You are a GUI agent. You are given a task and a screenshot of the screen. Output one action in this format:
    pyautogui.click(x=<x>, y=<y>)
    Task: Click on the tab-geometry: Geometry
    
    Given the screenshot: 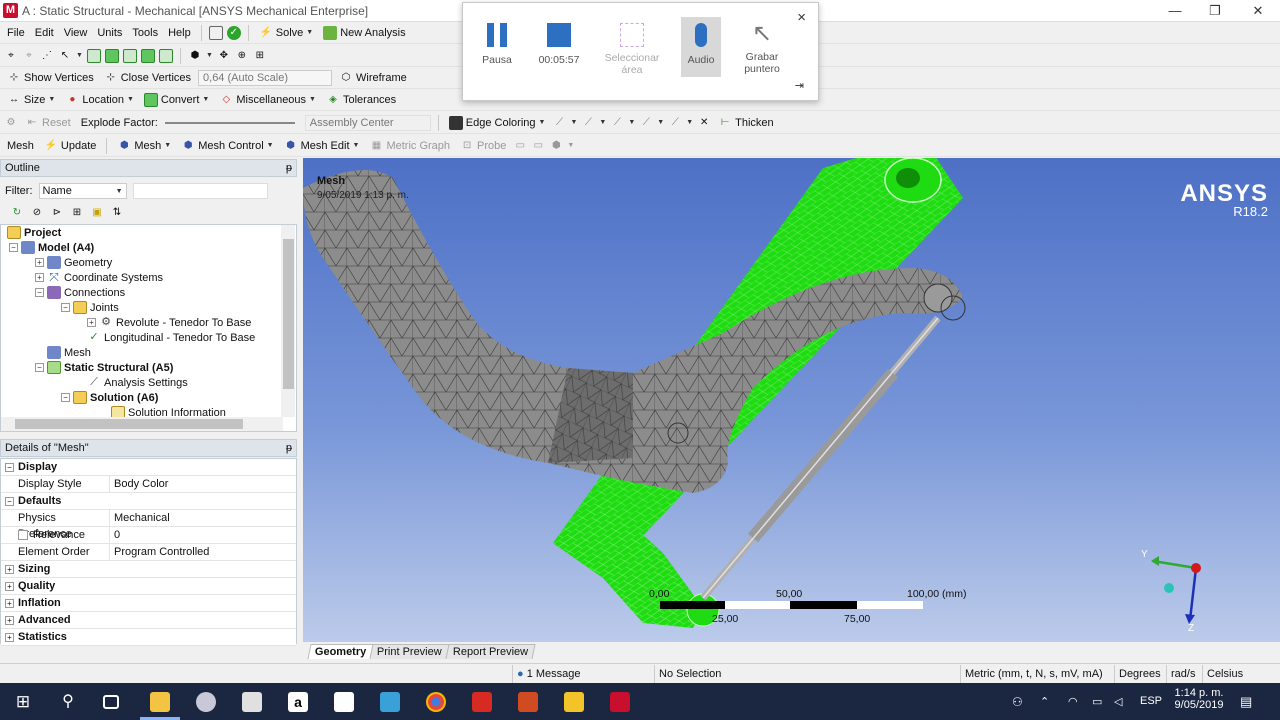 What is the action you would take?
    pyautogui.click(x=340, y=651)
    